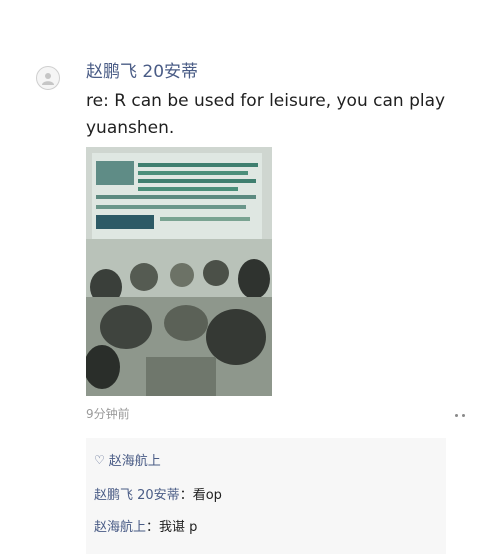 Image resolution: width=494 pixels, height=559 pixels. I want to click on avatar, so click(48, 78).